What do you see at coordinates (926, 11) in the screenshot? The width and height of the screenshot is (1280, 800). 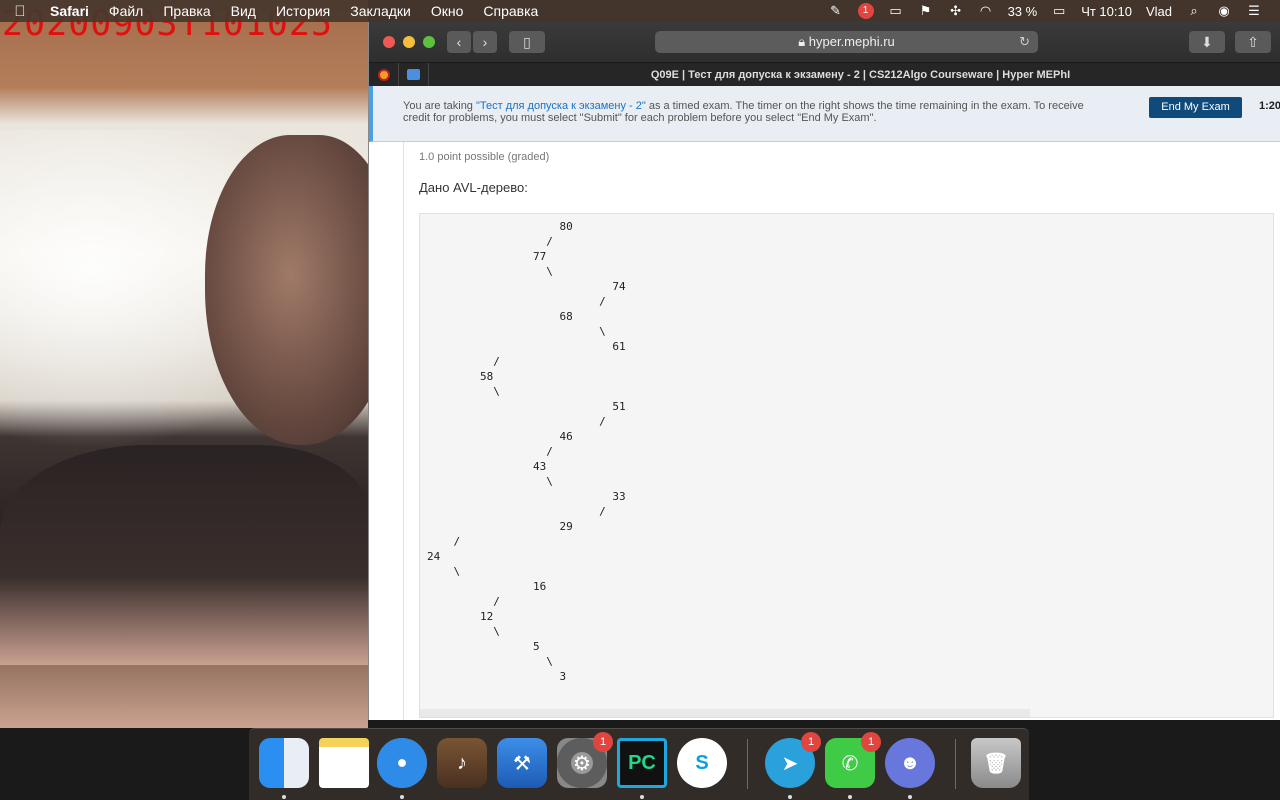 I see `flag-icon: ⚑` at bounding box center [926, 11].